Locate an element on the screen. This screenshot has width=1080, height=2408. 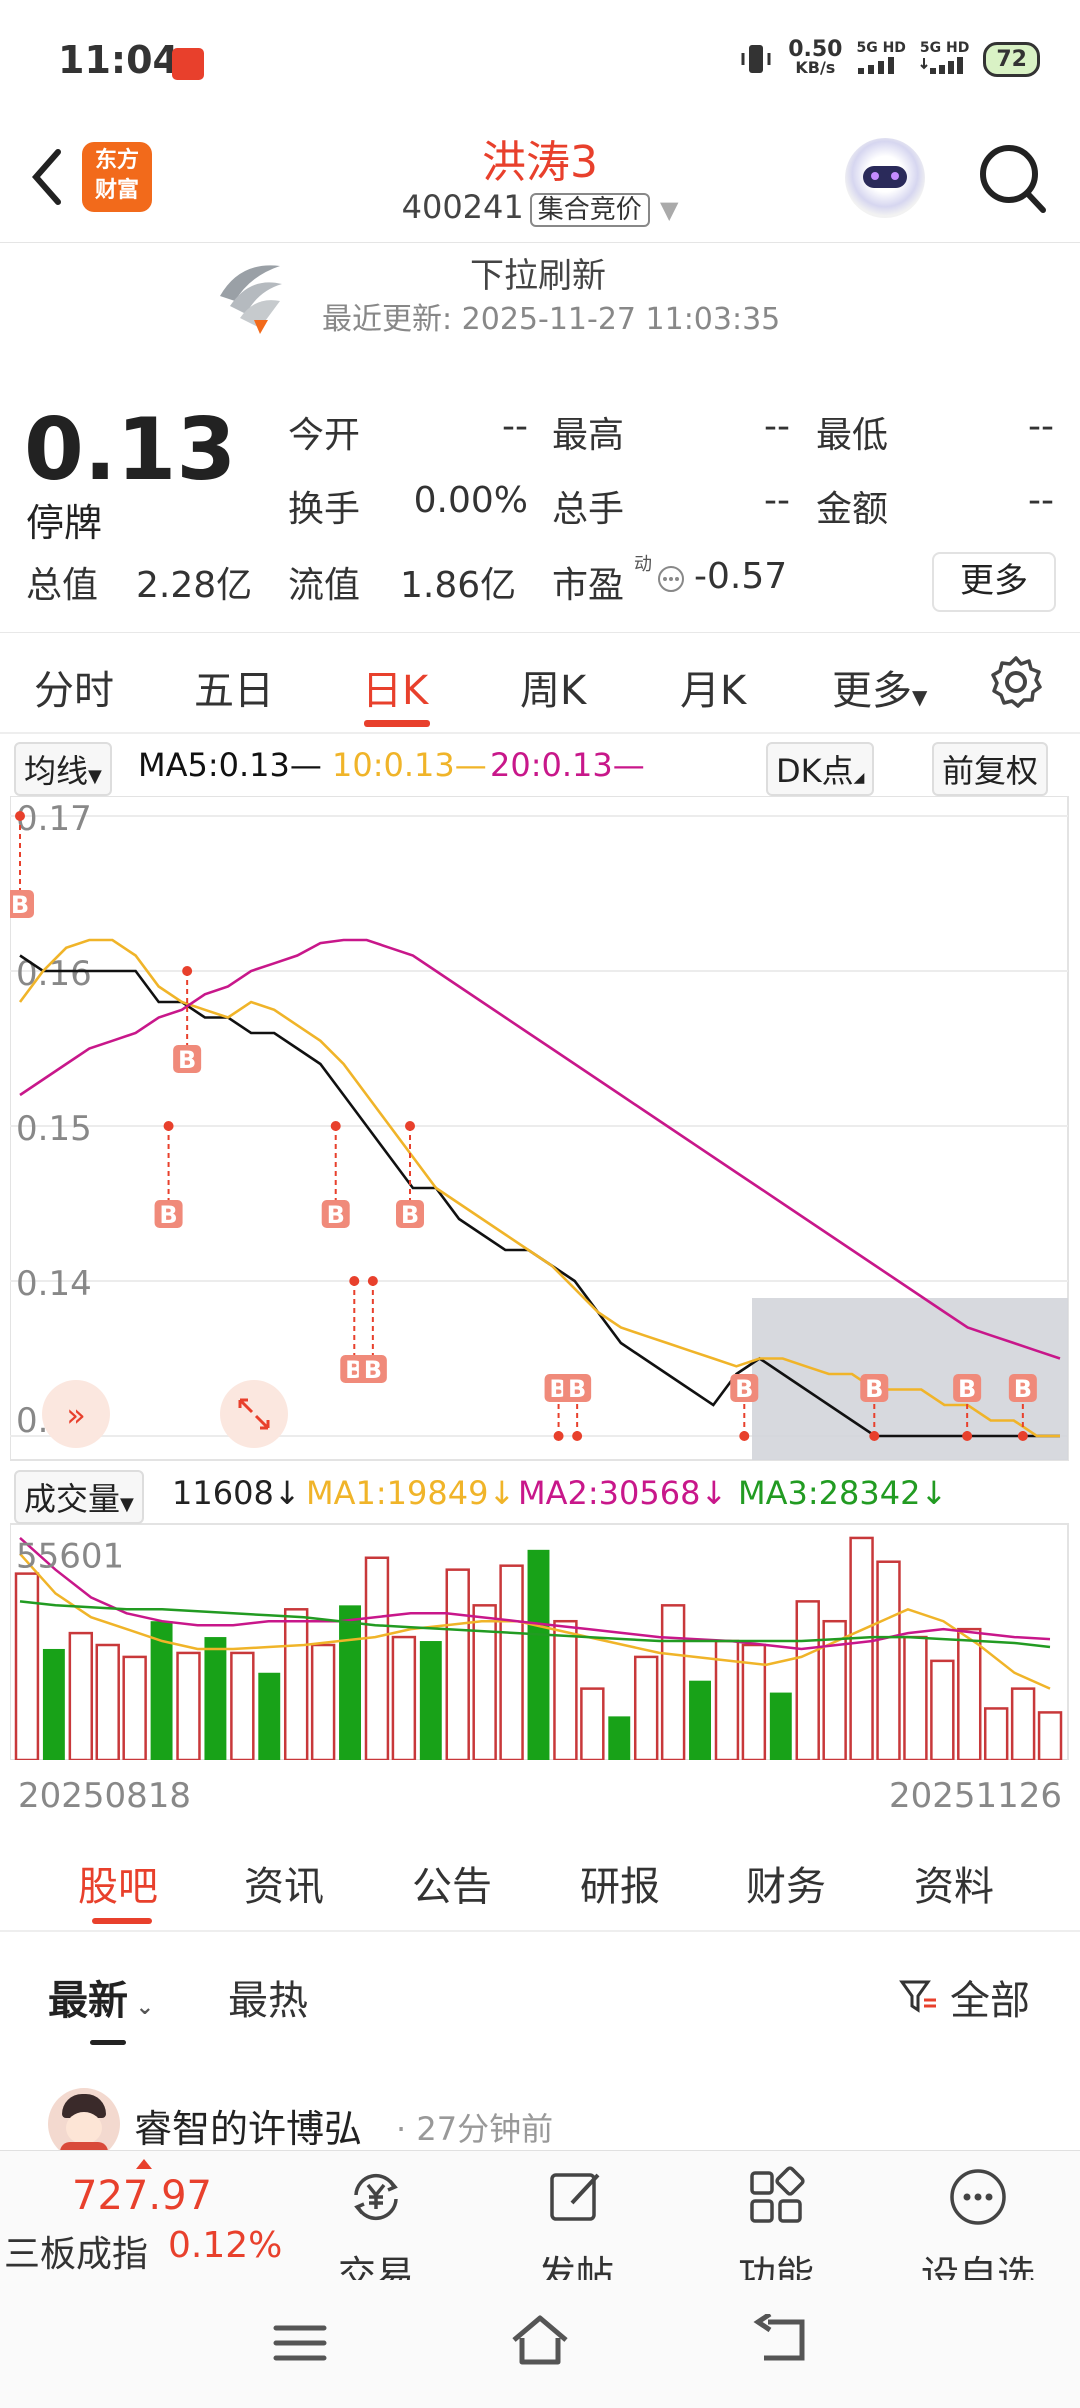
ma-legend-row: 均线▼ MA5:0.13— 10:0.13— 20:0.13— DK点◢ 前复权 is located at coordinates (540, 767).